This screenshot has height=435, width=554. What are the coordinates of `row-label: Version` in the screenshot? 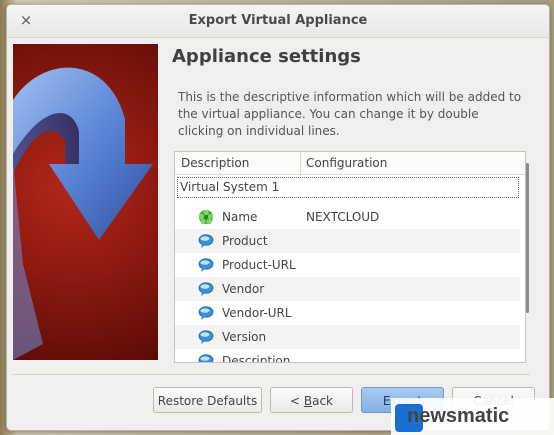 It's located at (244, 337).